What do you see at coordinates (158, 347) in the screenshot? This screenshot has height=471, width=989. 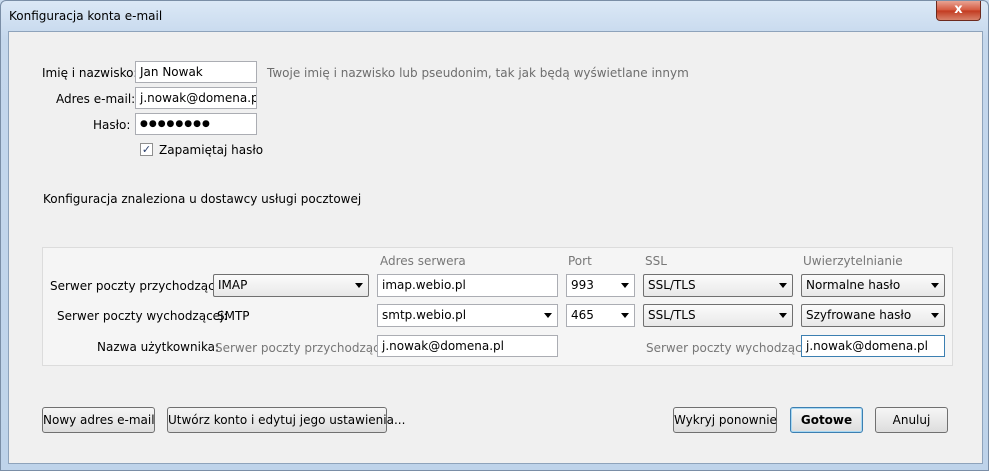 I see `username-label: Nazwa użytkownika:` at bounding box center [158, 347].